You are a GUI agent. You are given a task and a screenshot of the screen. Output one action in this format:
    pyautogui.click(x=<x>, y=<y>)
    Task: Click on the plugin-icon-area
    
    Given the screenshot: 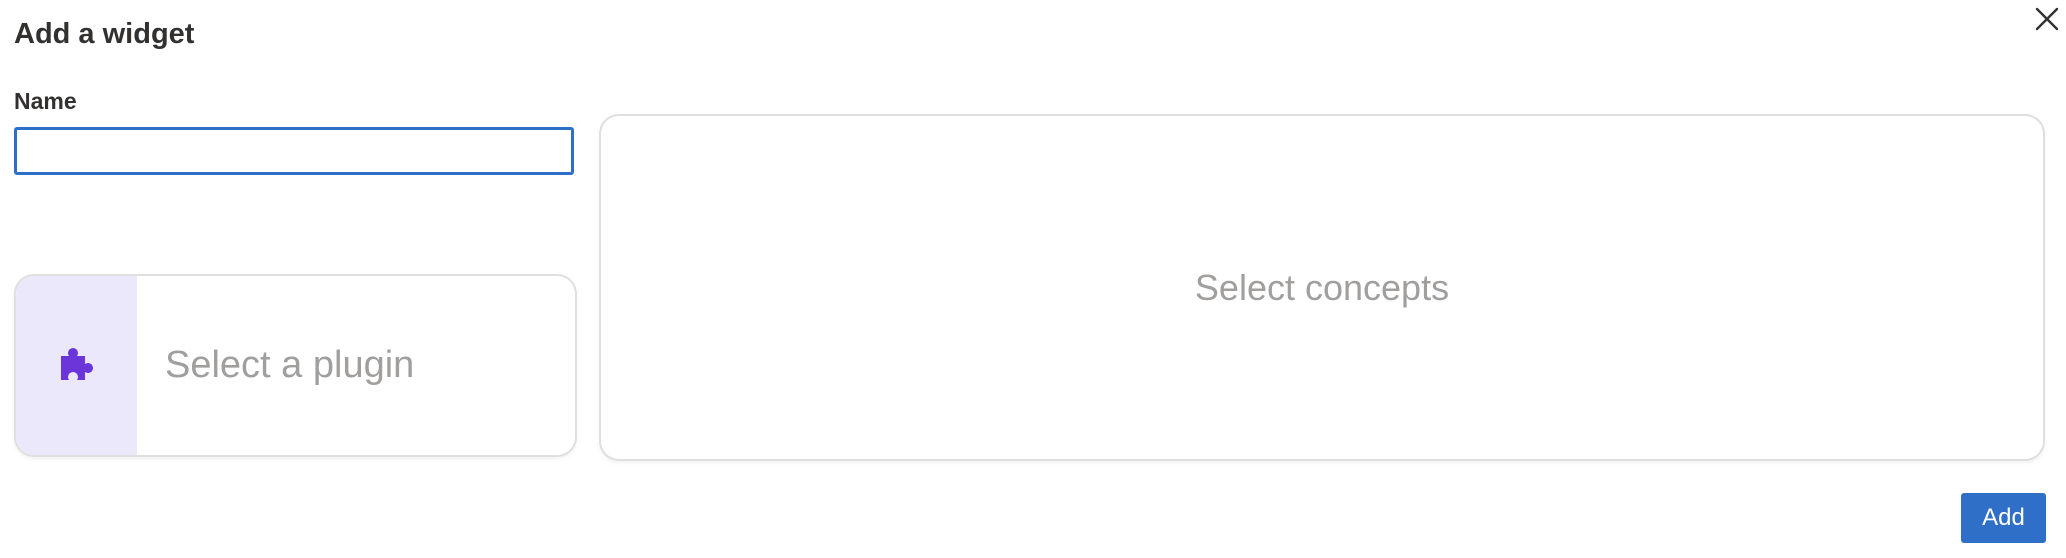 What is the action you would take?
    pyautogui.click(x=76, y=365)
    